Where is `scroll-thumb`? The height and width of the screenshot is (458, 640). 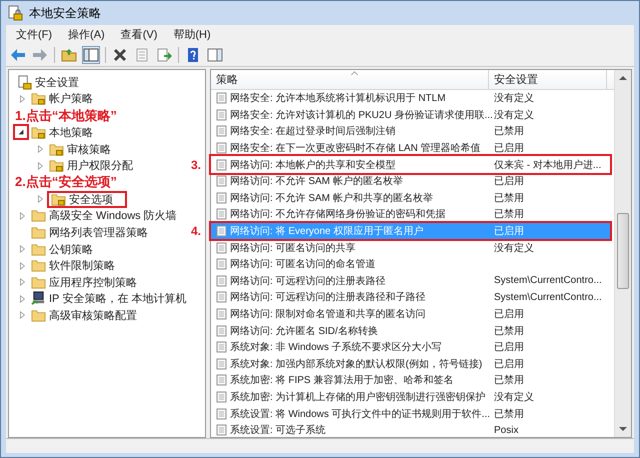
scroll-thumb is located at coordinates (623, 251).